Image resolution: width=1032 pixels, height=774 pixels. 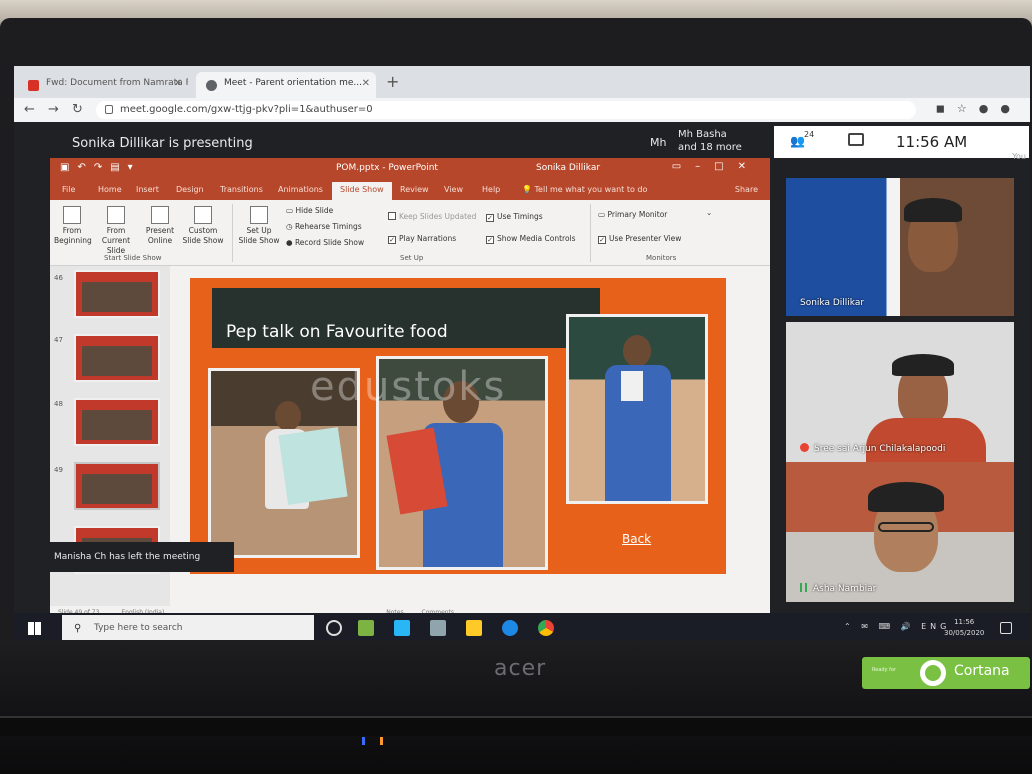 I want to click on chrome-icon, so click(x=546, y=628).